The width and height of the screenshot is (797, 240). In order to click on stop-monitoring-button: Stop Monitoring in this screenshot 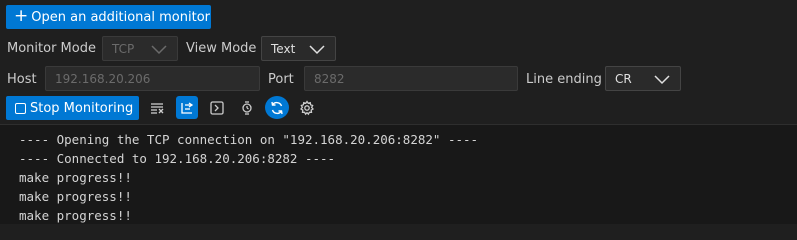, I will do `click(72, 108)`.